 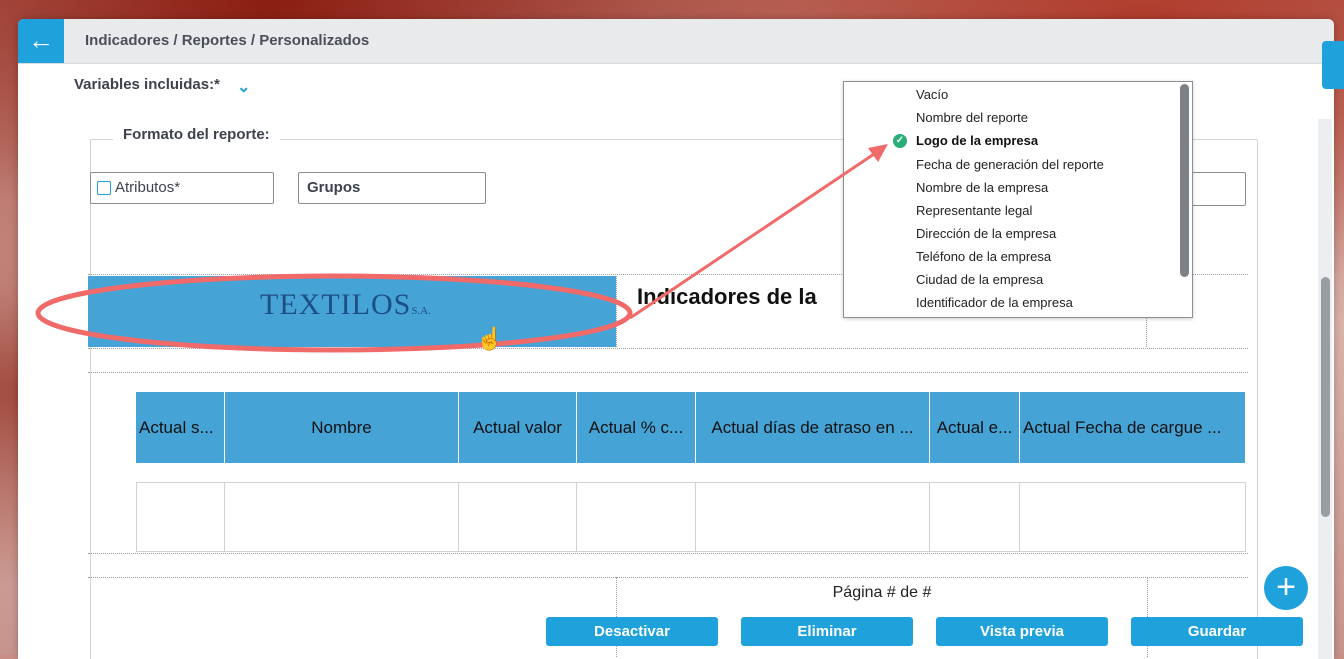 I want to click on logo-cell: TEXTILOSS.A., so click(x=352, y=311).